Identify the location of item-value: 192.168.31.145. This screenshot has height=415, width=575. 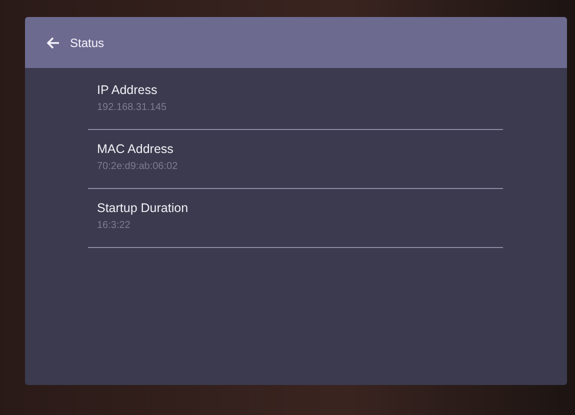
(132, 108).